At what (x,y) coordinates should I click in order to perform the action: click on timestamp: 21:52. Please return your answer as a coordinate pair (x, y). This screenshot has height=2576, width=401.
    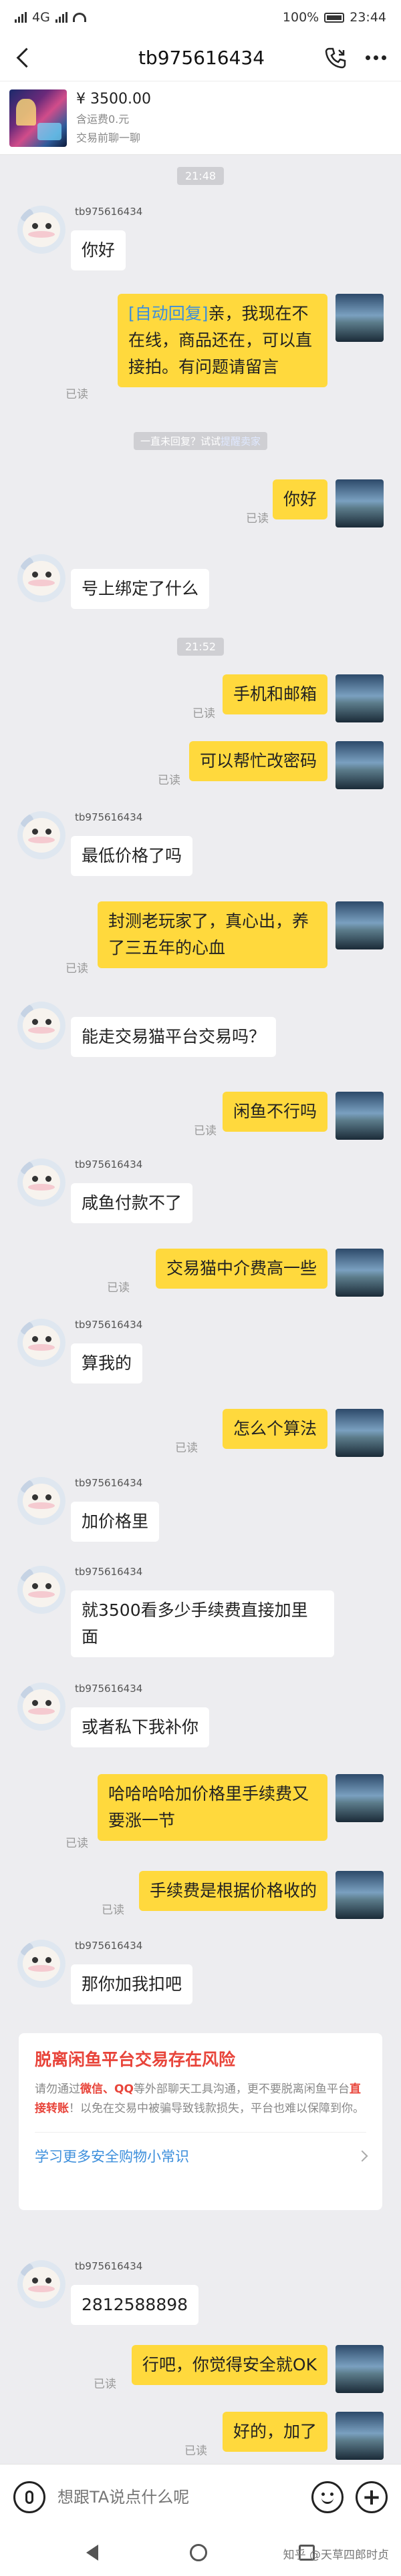
    Looking at the image, I should click on (200, 647).